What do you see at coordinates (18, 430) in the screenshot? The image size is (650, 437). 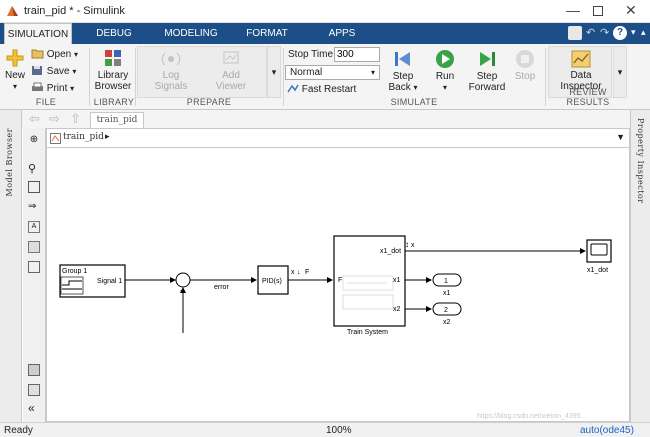 I see `status-ready: Ready` at bounding box center [18, 430].